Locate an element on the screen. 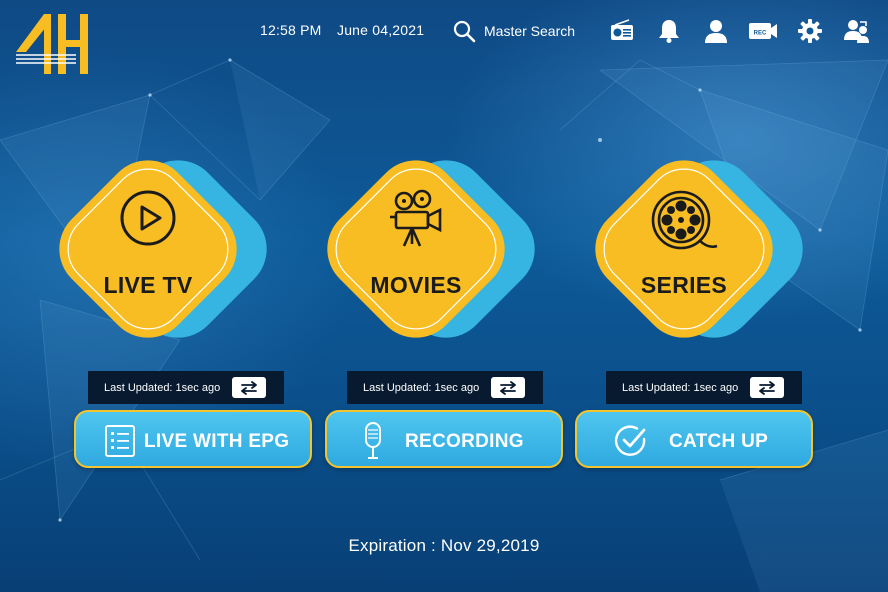 Image resolution: width=888 pixels, height=592 pixels. epg-list-icon is located at coordinates (120, 441).